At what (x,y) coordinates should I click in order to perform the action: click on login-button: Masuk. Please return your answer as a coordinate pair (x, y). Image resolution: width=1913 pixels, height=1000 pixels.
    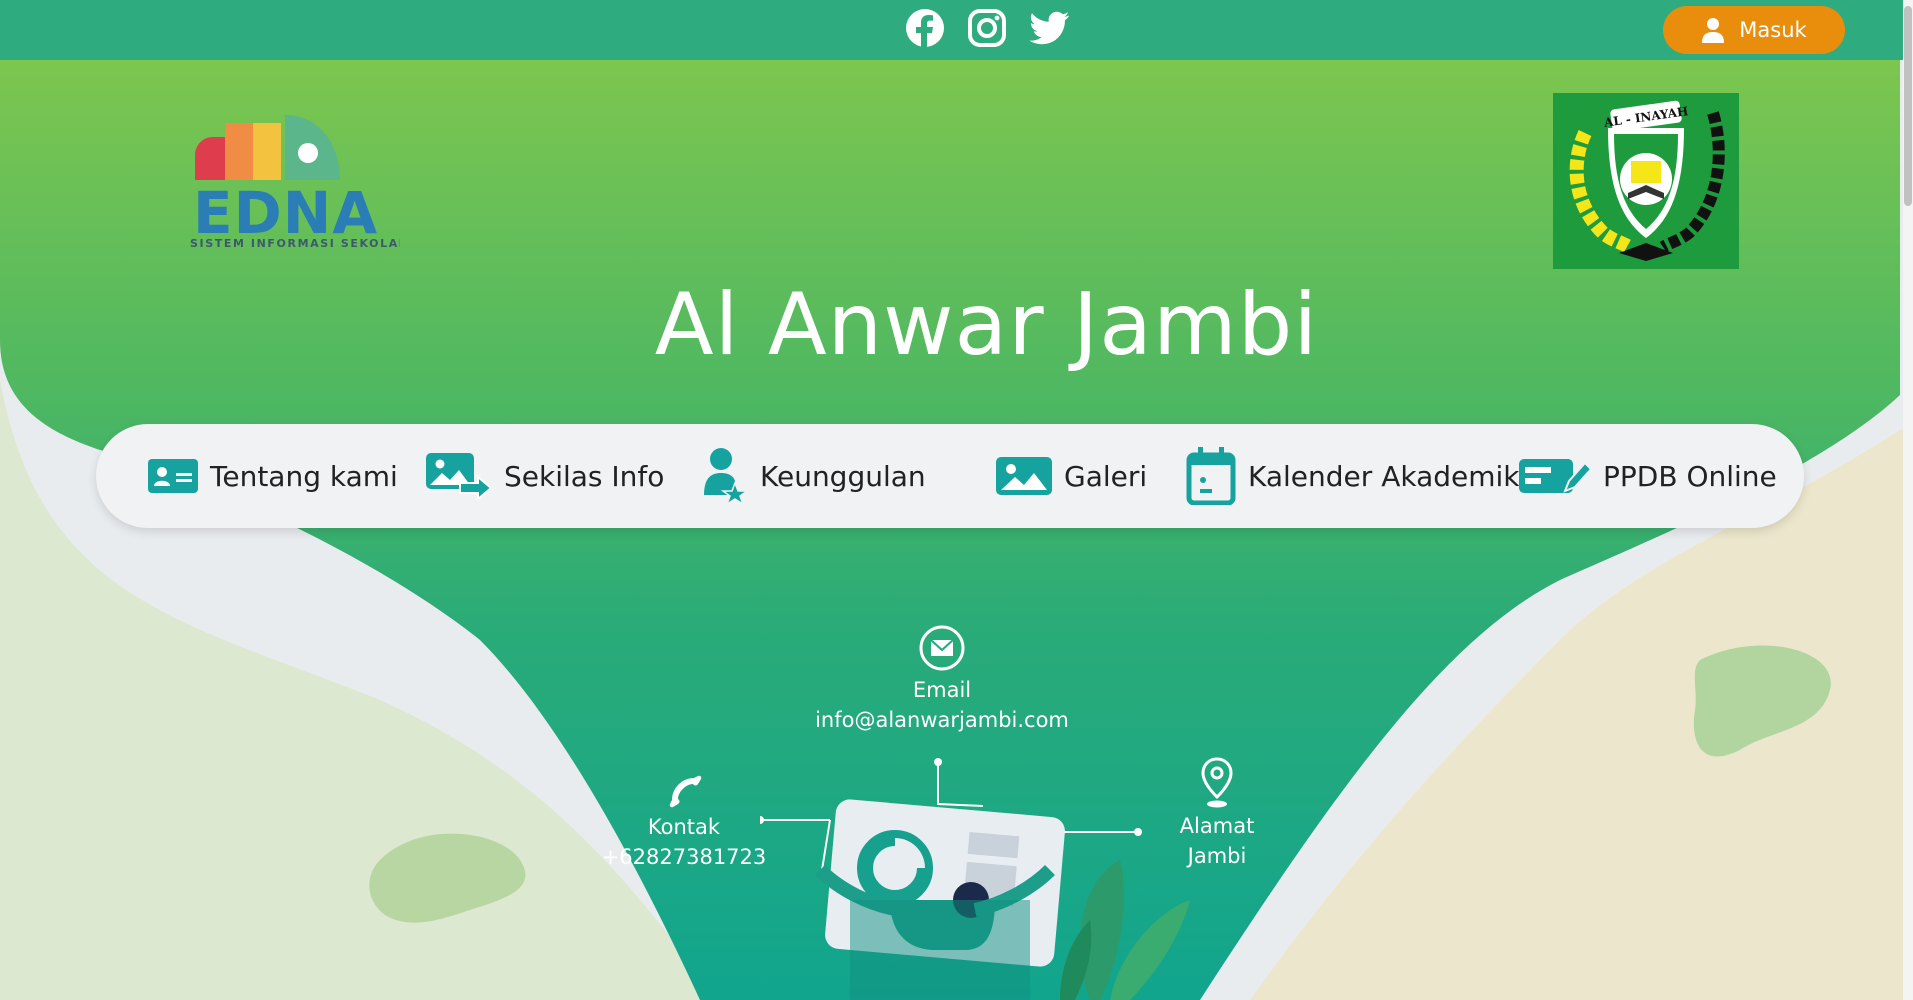
    Looking at the image, I should click on (1754, 30).